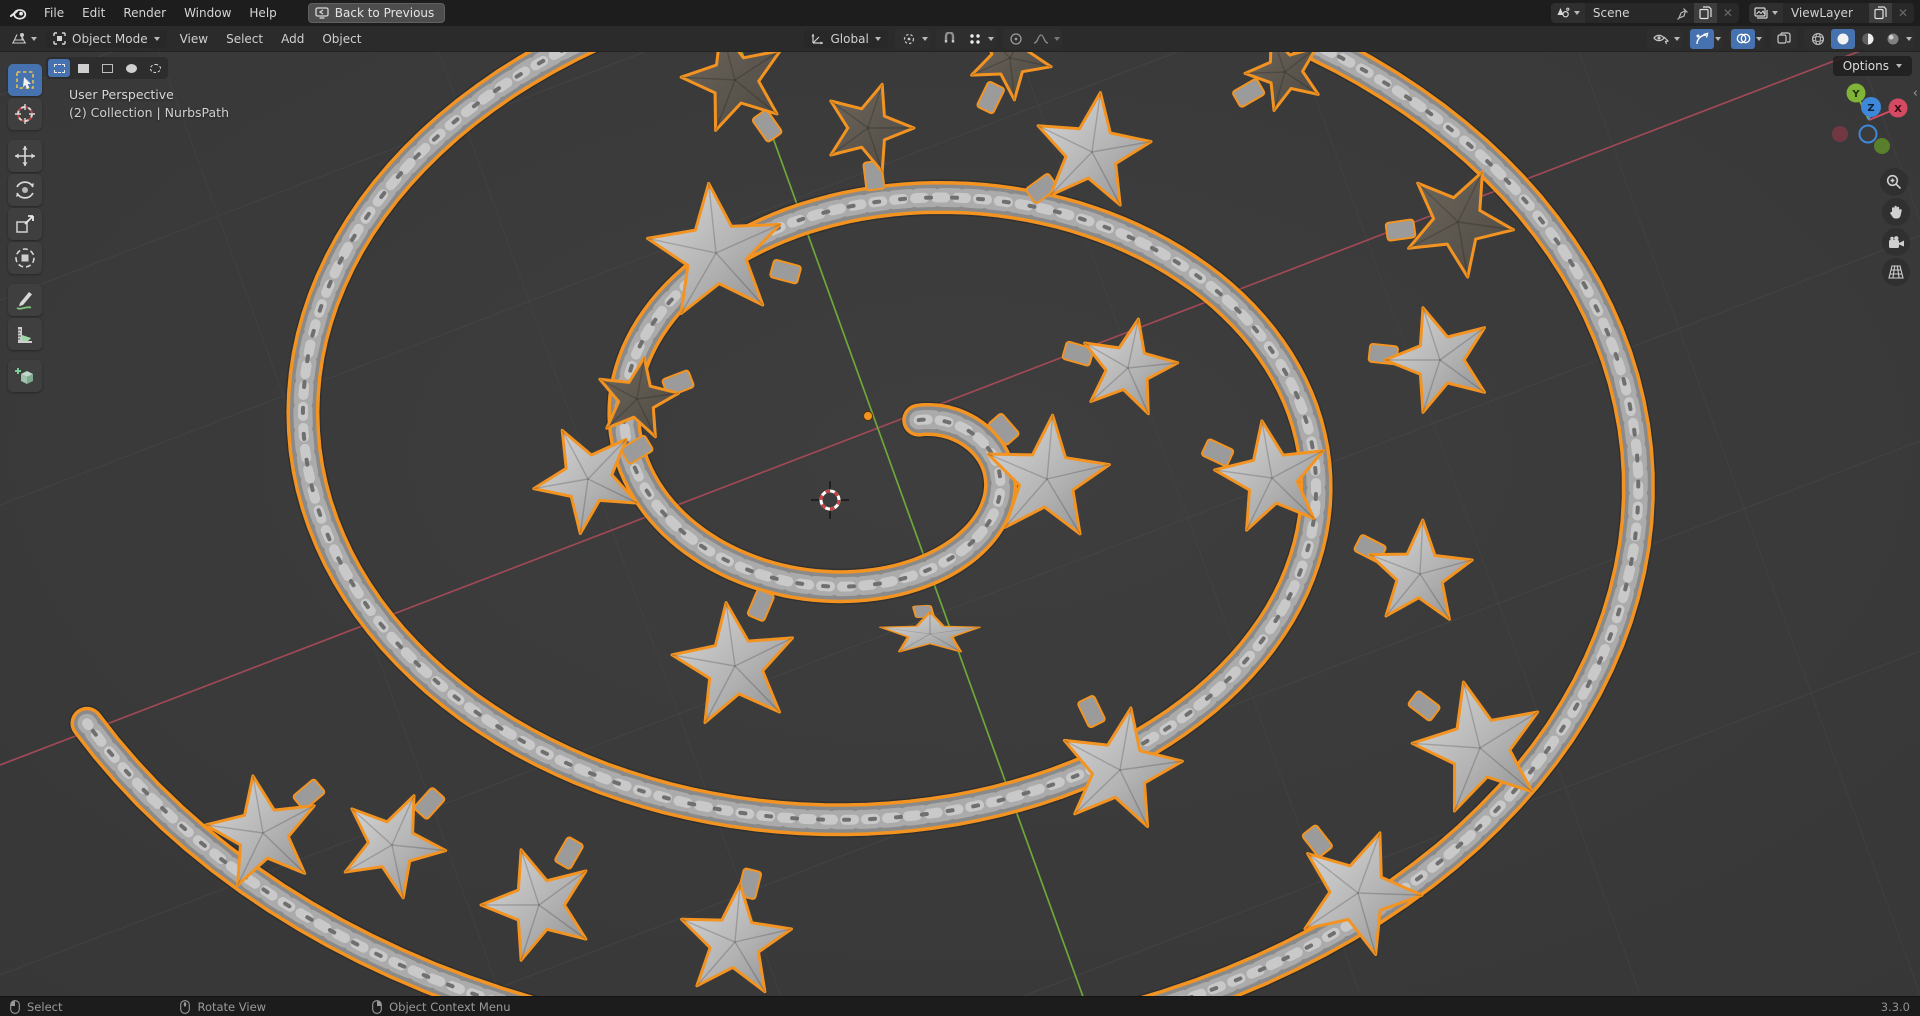  I want to click on tool-add-cube-button, so click(25, 376).